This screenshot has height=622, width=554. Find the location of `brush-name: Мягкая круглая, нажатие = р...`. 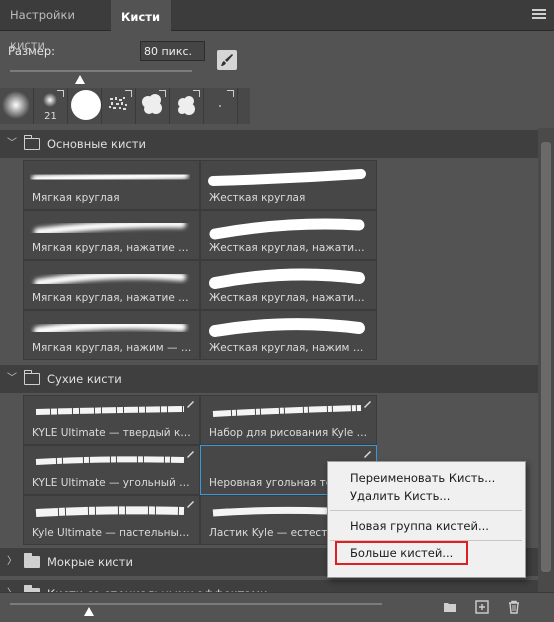

brush-name: Мягкая круглая, нажатие = р... is located at coordinates (113, 248).